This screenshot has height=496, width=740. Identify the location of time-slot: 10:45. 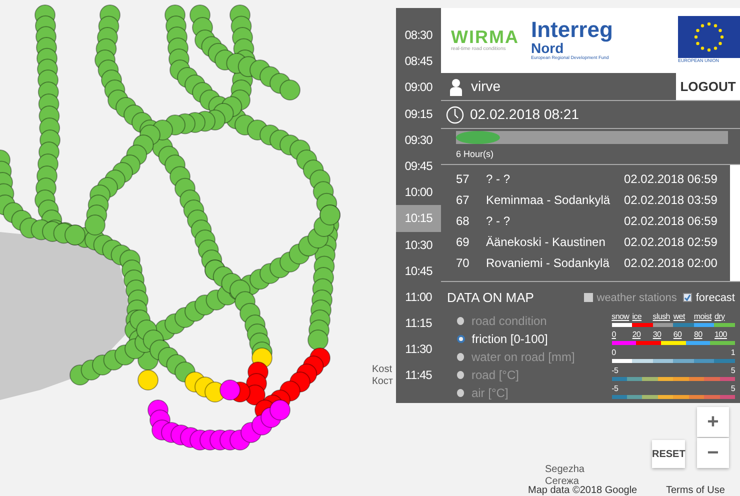
(418, 271).